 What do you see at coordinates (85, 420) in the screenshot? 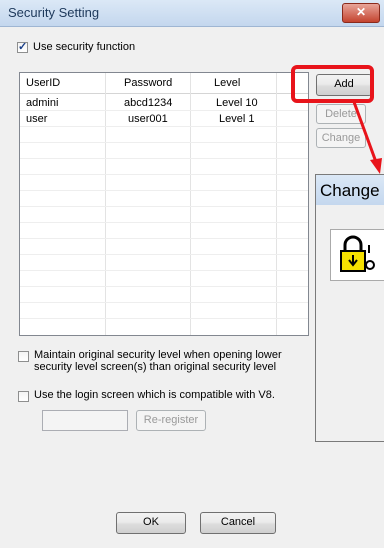
I see `login-file-field` at bounding box center [85, 420].